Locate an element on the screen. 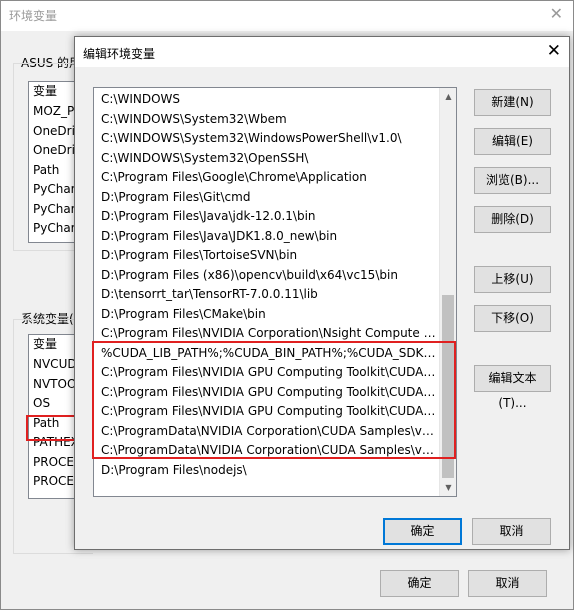 The image size is (574, 610). path-entry-row: C:\WINDOWS\System32\Wbem is located at coordinates (266, 120).